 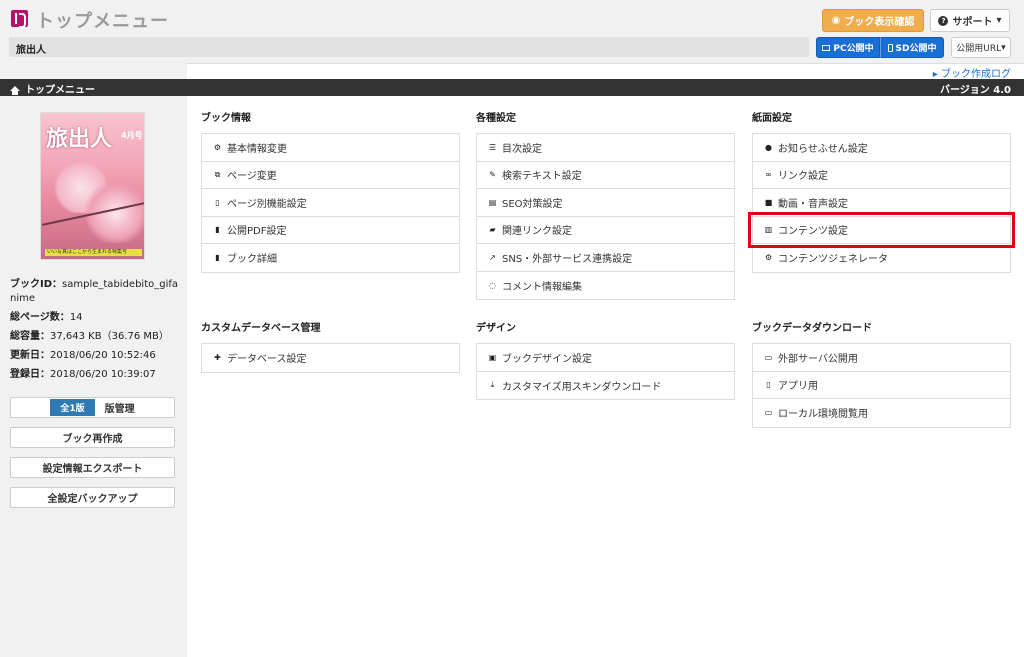 I want to click on section-design: デザイン ▣ ブックデザイン設定 ⤓ カスタマイズ用スキンダウンロード, so click(x=605, y=359).